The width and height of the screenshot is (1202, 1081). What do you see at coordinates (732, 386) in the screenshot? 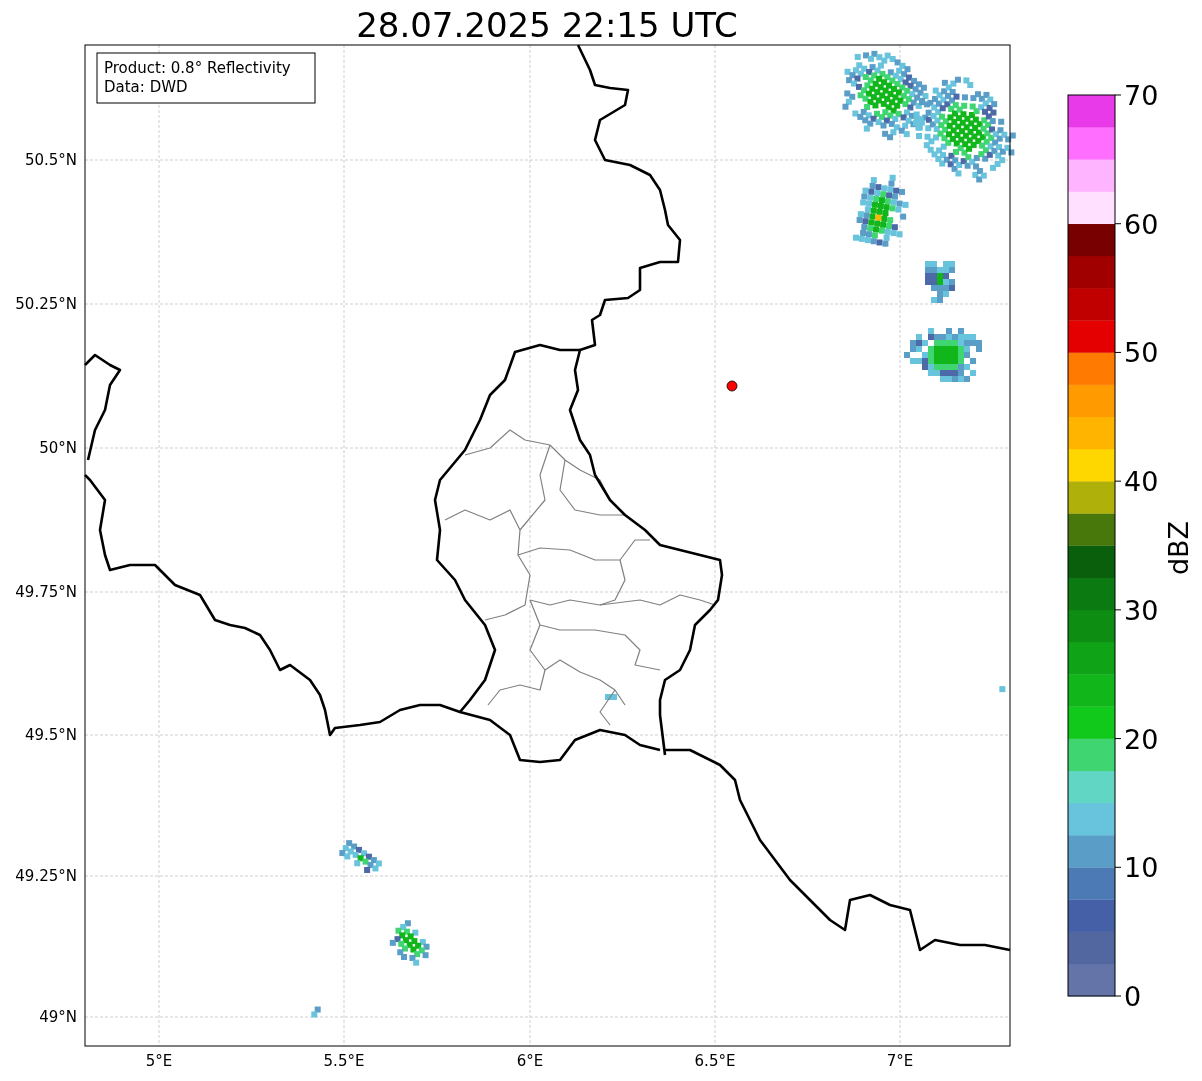
I see `station-marker` at bounding box center [732, 386].